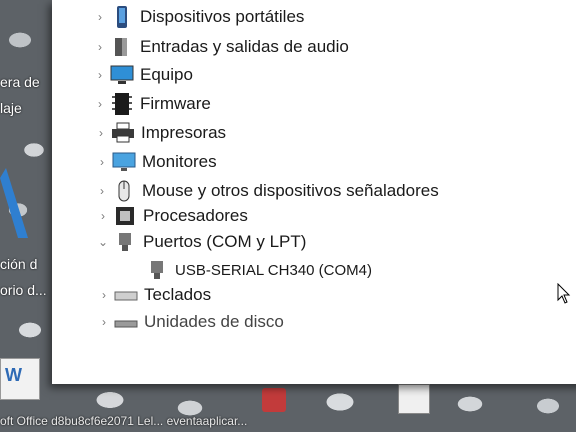  I want to click on tree-item-label: Impresoras, so click(184, 132).